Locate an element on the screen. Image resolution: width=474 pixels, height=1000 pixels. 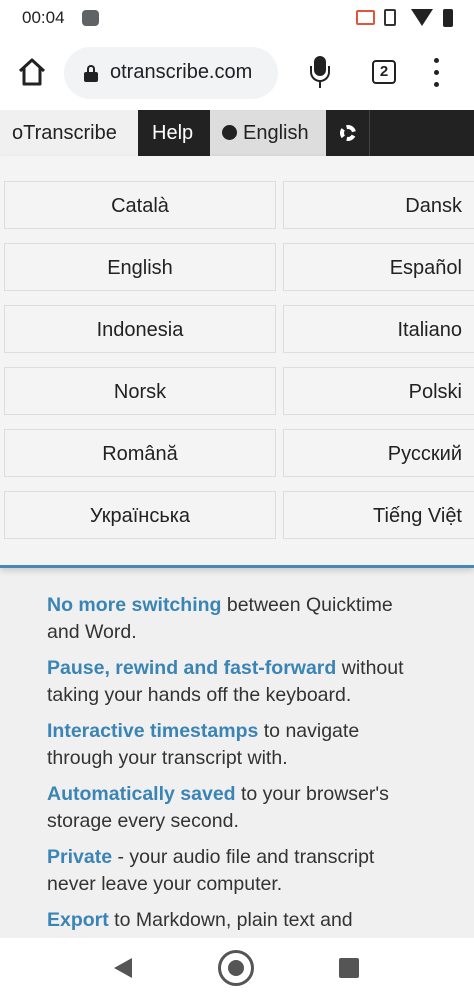
home-circle-icon is located at coordinates (236, 968).